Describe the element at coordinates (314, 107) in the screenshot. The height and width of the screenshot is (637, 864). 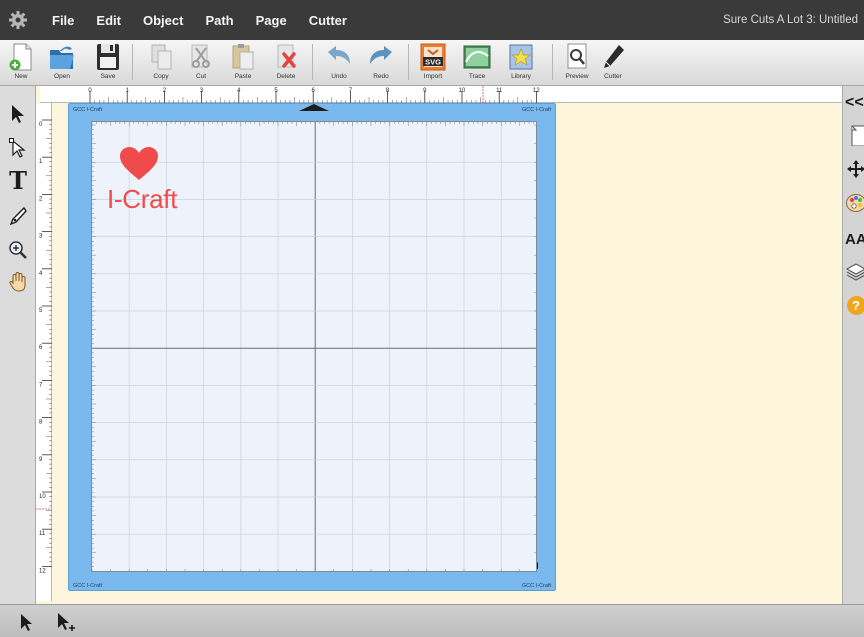
I see `mat-feed-marker` at that location.